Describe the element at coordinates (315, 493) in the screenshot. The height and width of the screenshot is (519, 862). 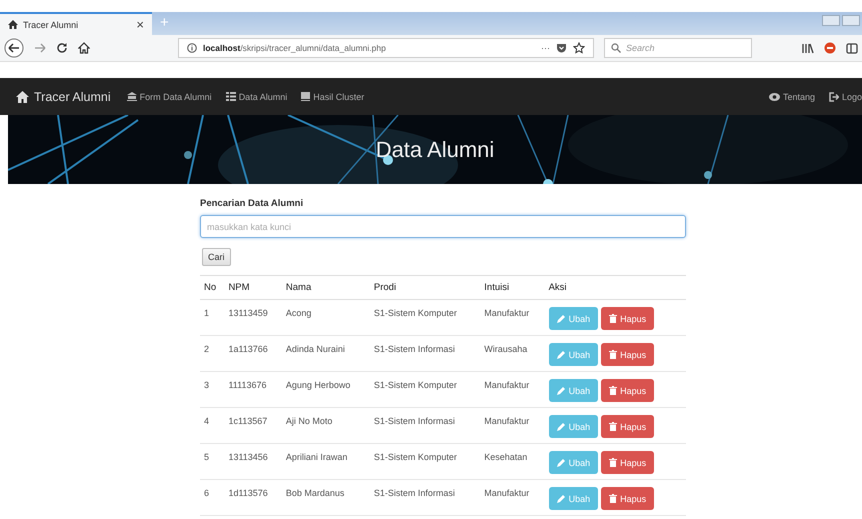
I see `name-cell: Bob Mardanus` at that location.